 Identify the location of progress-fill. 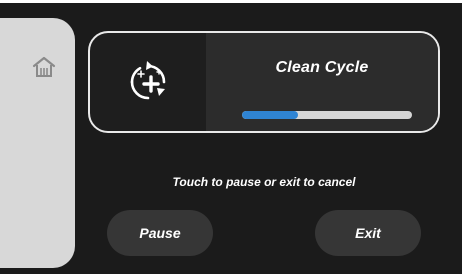
(270, 115).